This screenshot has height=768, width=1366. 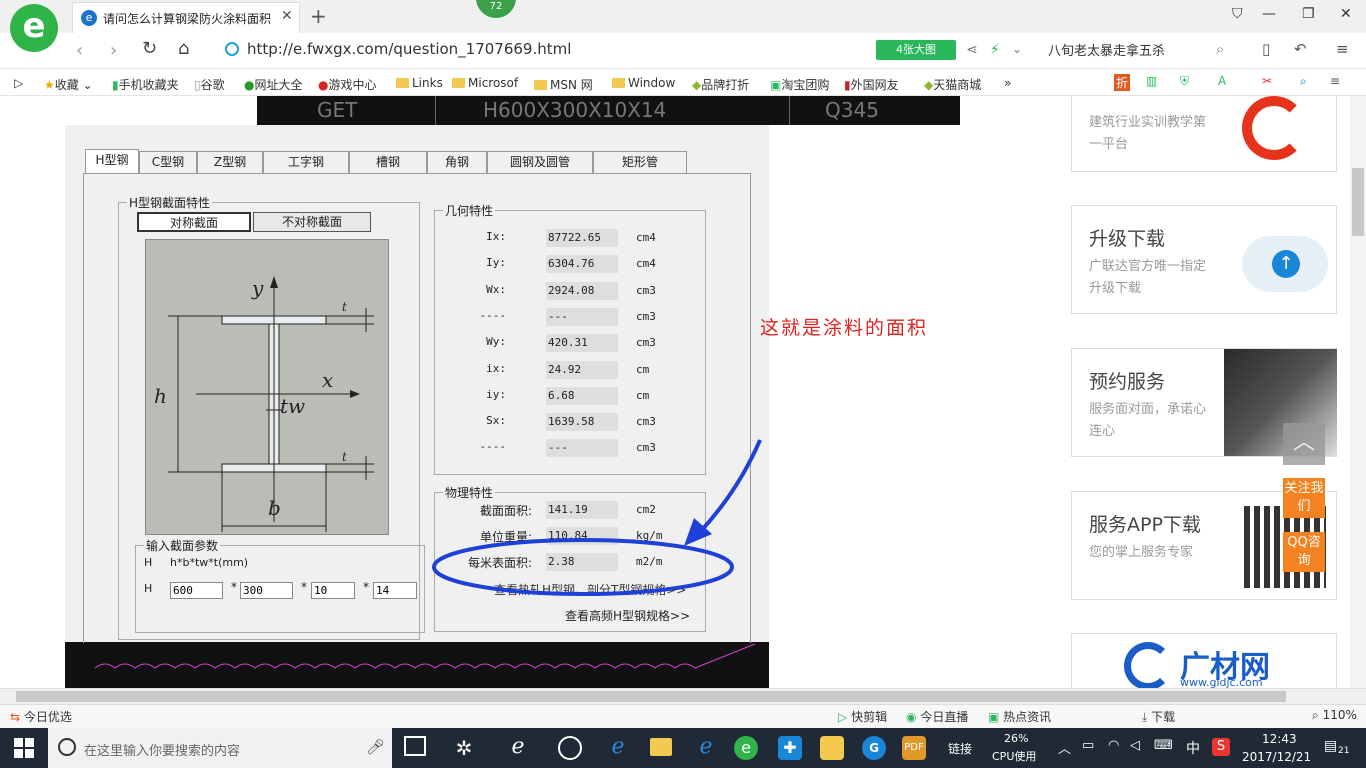 I want to click on bookmark-item: ▯谷歌, so click(x=209, y=84).